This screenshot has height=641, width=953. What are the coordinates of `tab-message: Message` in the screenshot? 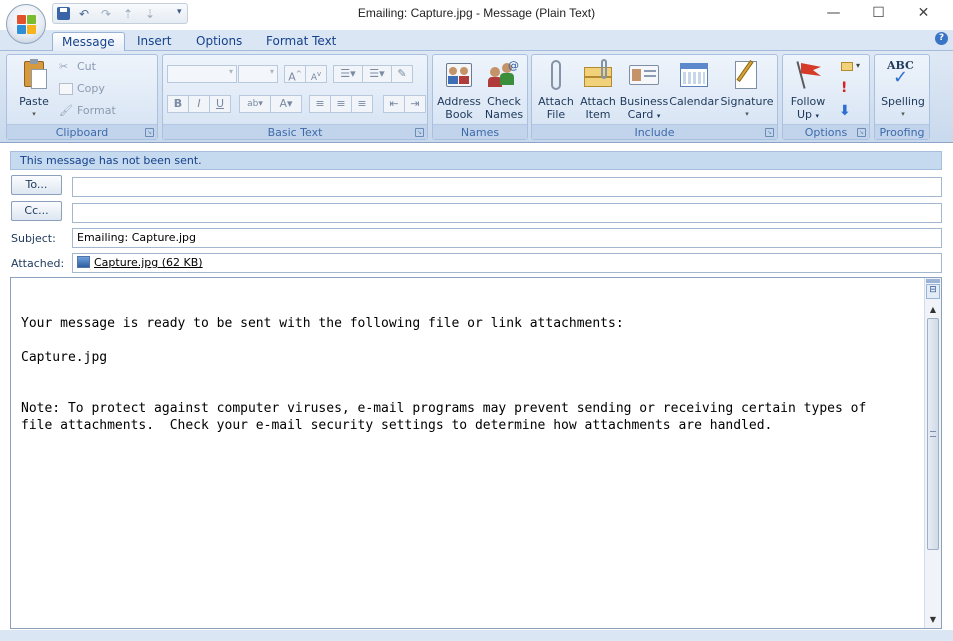 It's located at (88, 42).